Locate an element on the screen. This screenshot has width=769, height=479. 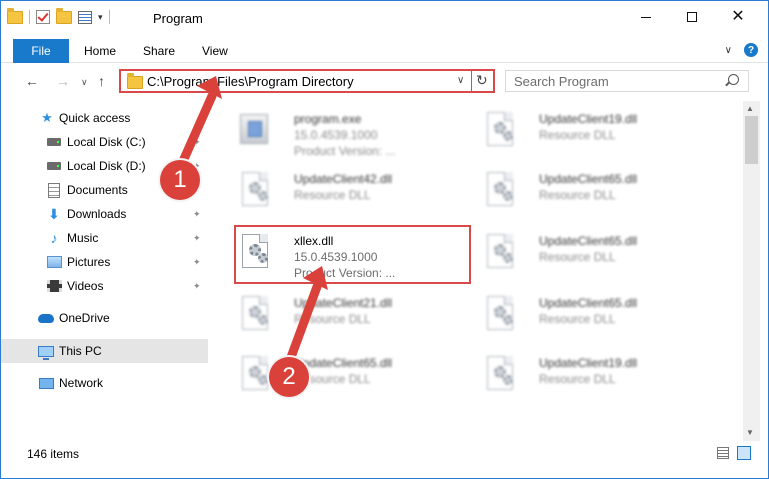
search-input is located at coordinates (619, 81).